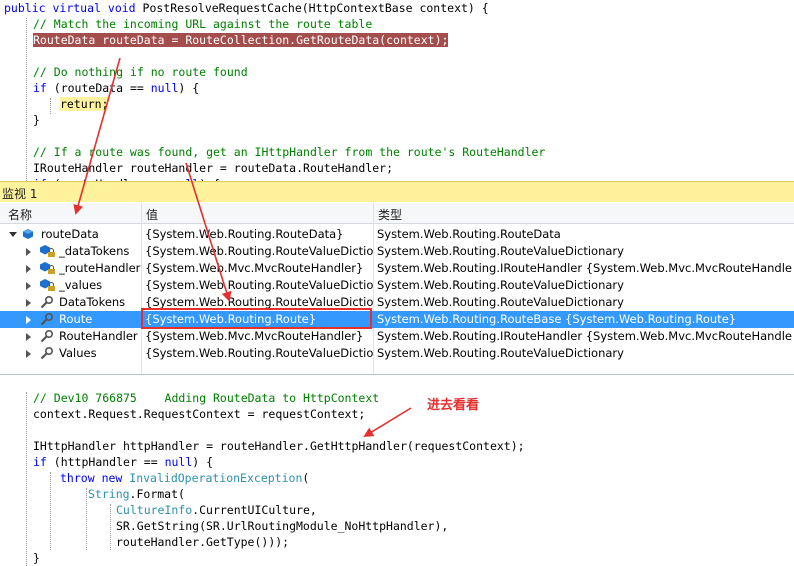 The image size is (794, 566). What do you see at coordinates (387, 422) in the screenshot?
I see `arrow-to-gethttphandler` at bounding box center [387, 422].